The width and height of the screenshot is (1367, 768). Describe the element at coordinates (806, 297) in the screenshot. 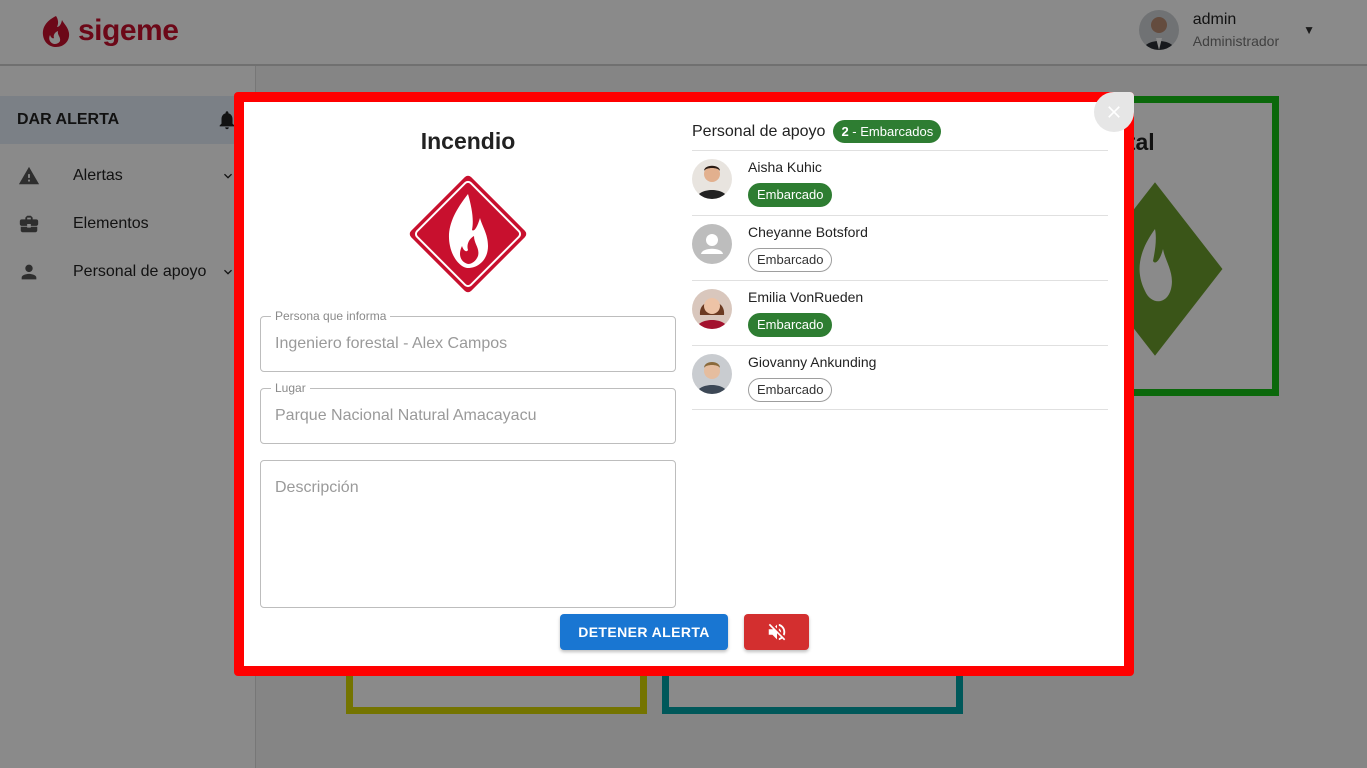

I see `staff-name: Emilia VonRueden` at that location.